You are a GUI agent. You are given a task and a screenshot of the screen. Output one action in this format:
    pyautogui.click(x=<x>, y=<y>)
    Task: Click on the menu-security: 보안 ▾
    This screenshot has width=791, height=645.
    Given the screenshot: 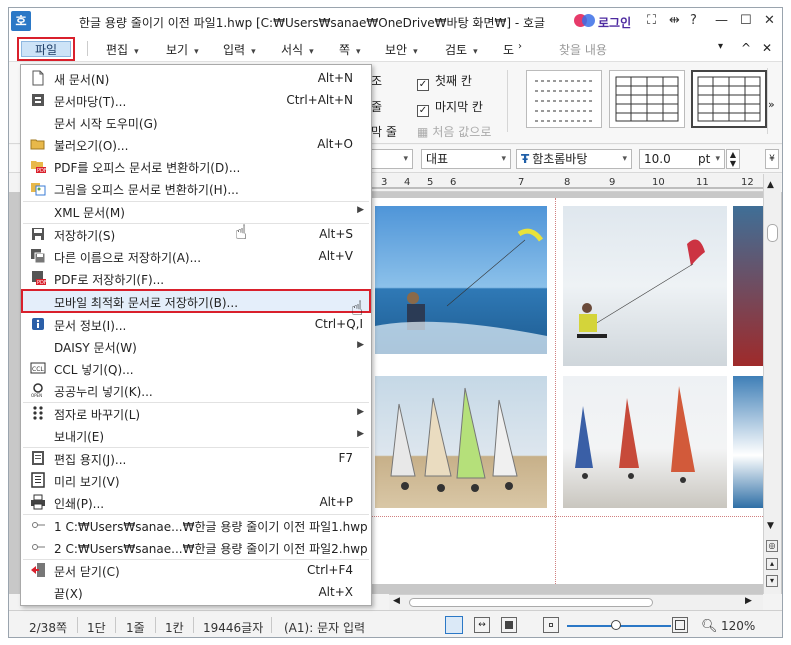 What is the action you would take?
    pyautogui.click(x=401, y=49)
    